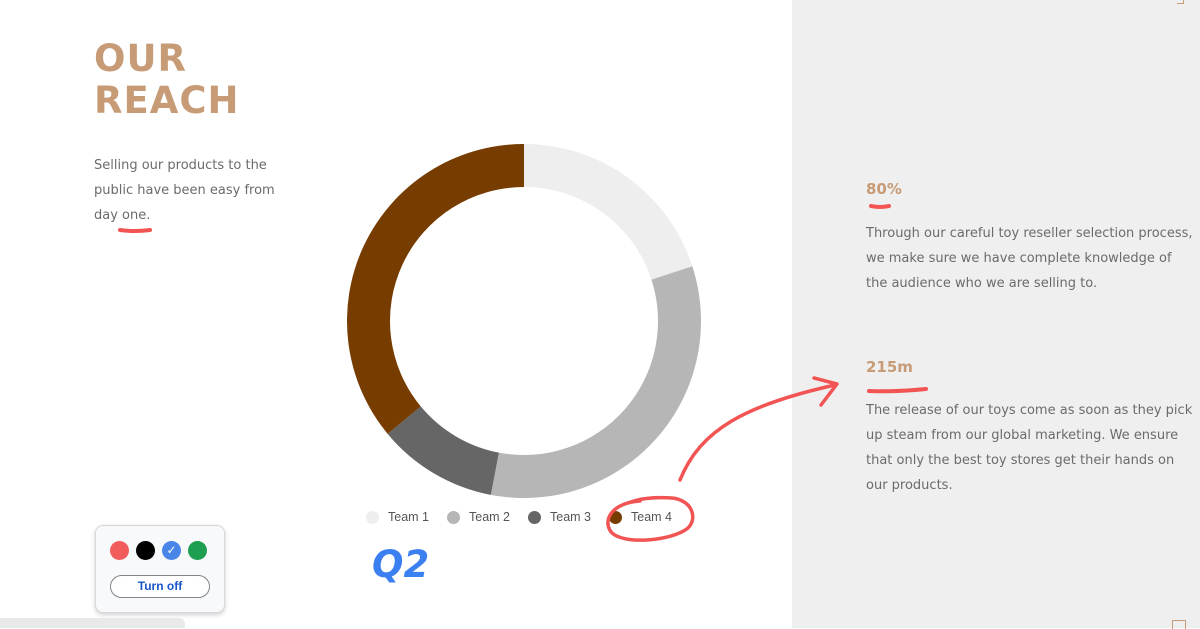  Describe the element at coordinates (92, 623) in the screenshot. I see `bottom-toolbar` at that location.